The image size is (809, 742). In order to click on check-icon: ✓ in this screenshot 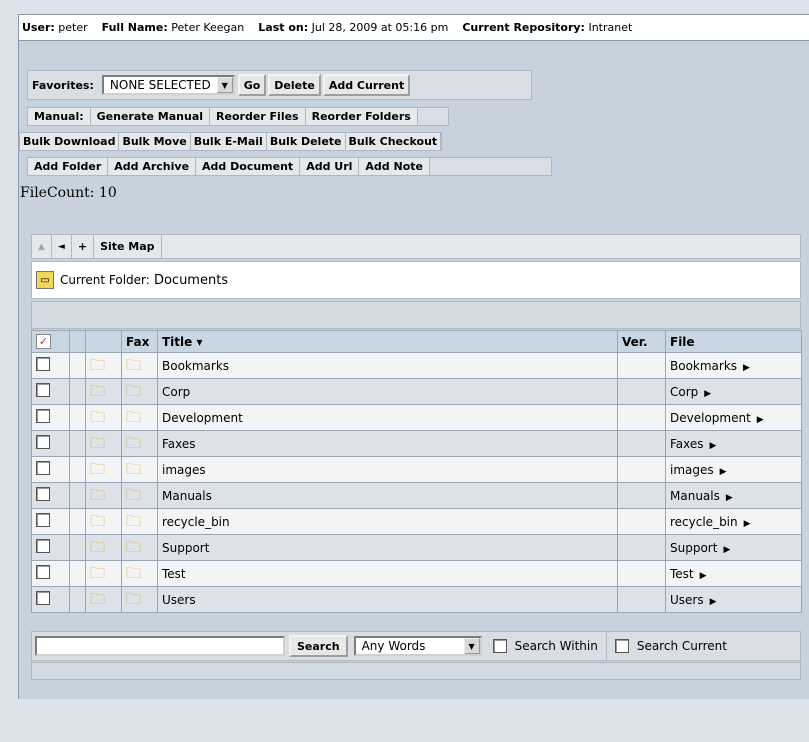, I will do `click(43, 341)`.